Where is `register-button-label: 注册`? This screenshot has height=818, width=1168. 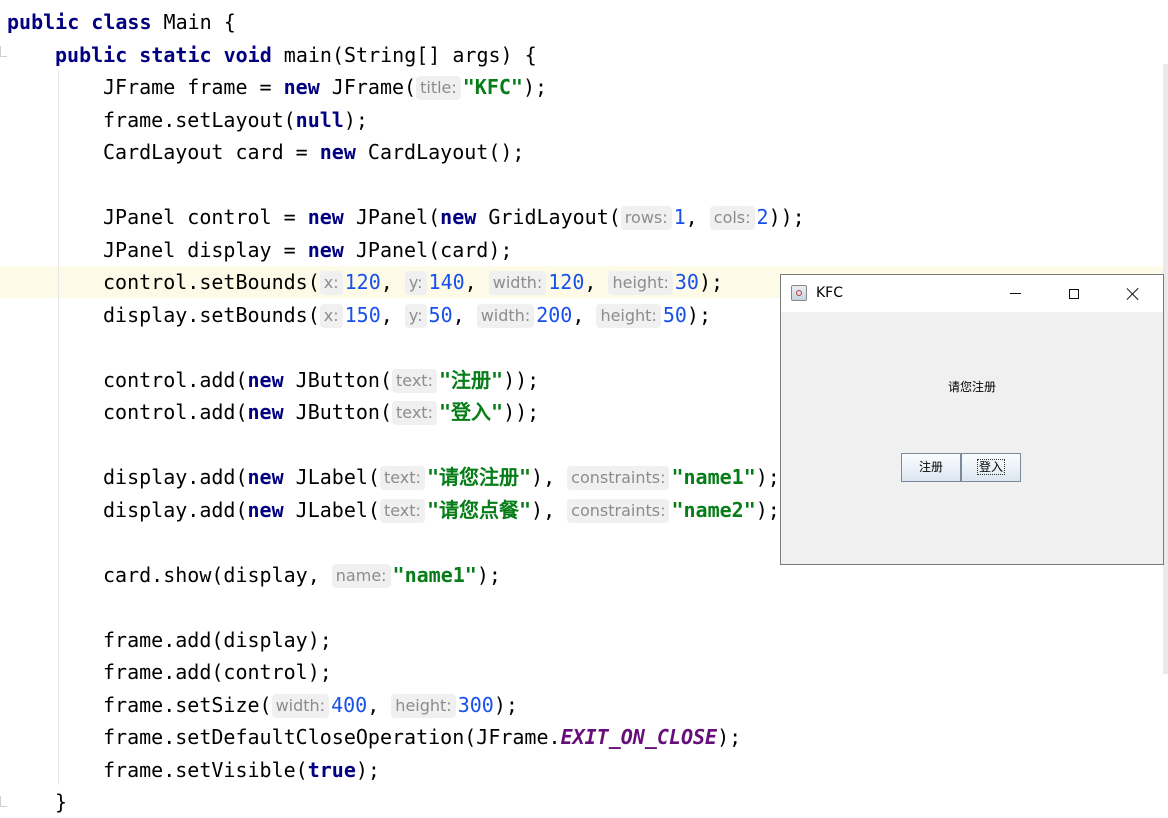
register-button-label: 注册 is located at coordinates (930, 467).